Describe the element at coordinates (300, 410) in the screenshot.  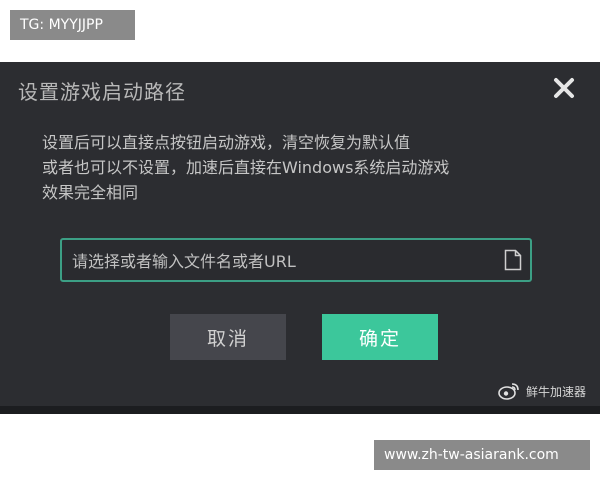
I see `dialog-bottom-edge` at that location.